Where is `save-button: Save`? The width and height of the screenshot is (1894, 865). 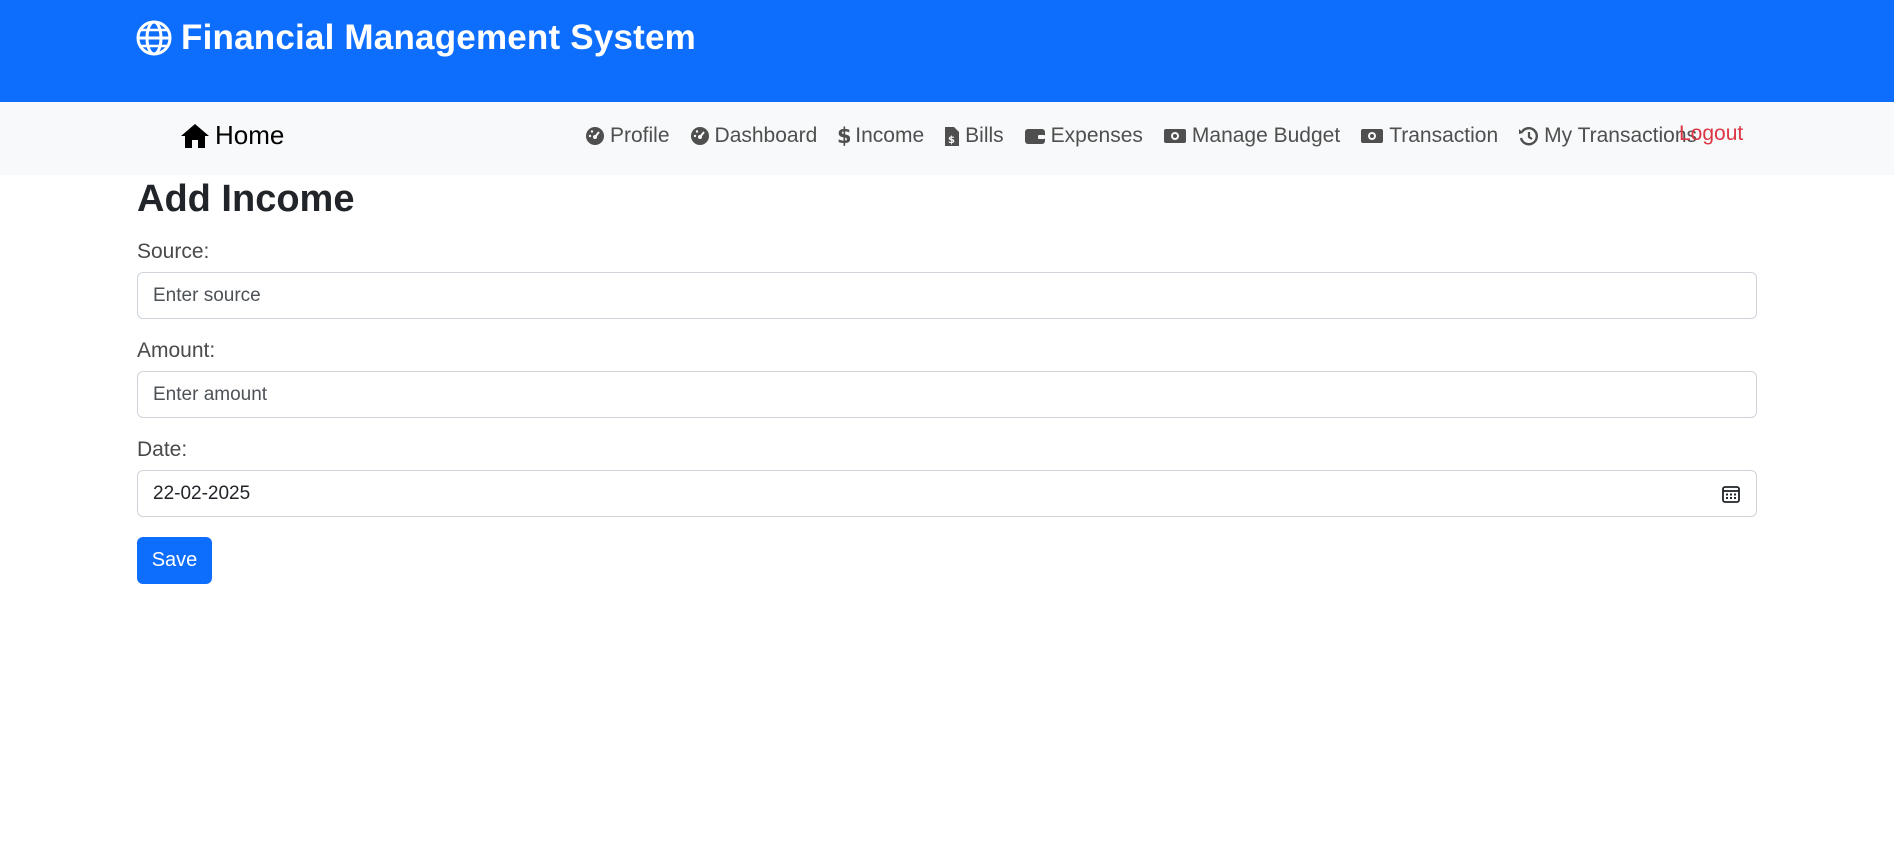 save-button: Save is located at coordinates (174, 560).